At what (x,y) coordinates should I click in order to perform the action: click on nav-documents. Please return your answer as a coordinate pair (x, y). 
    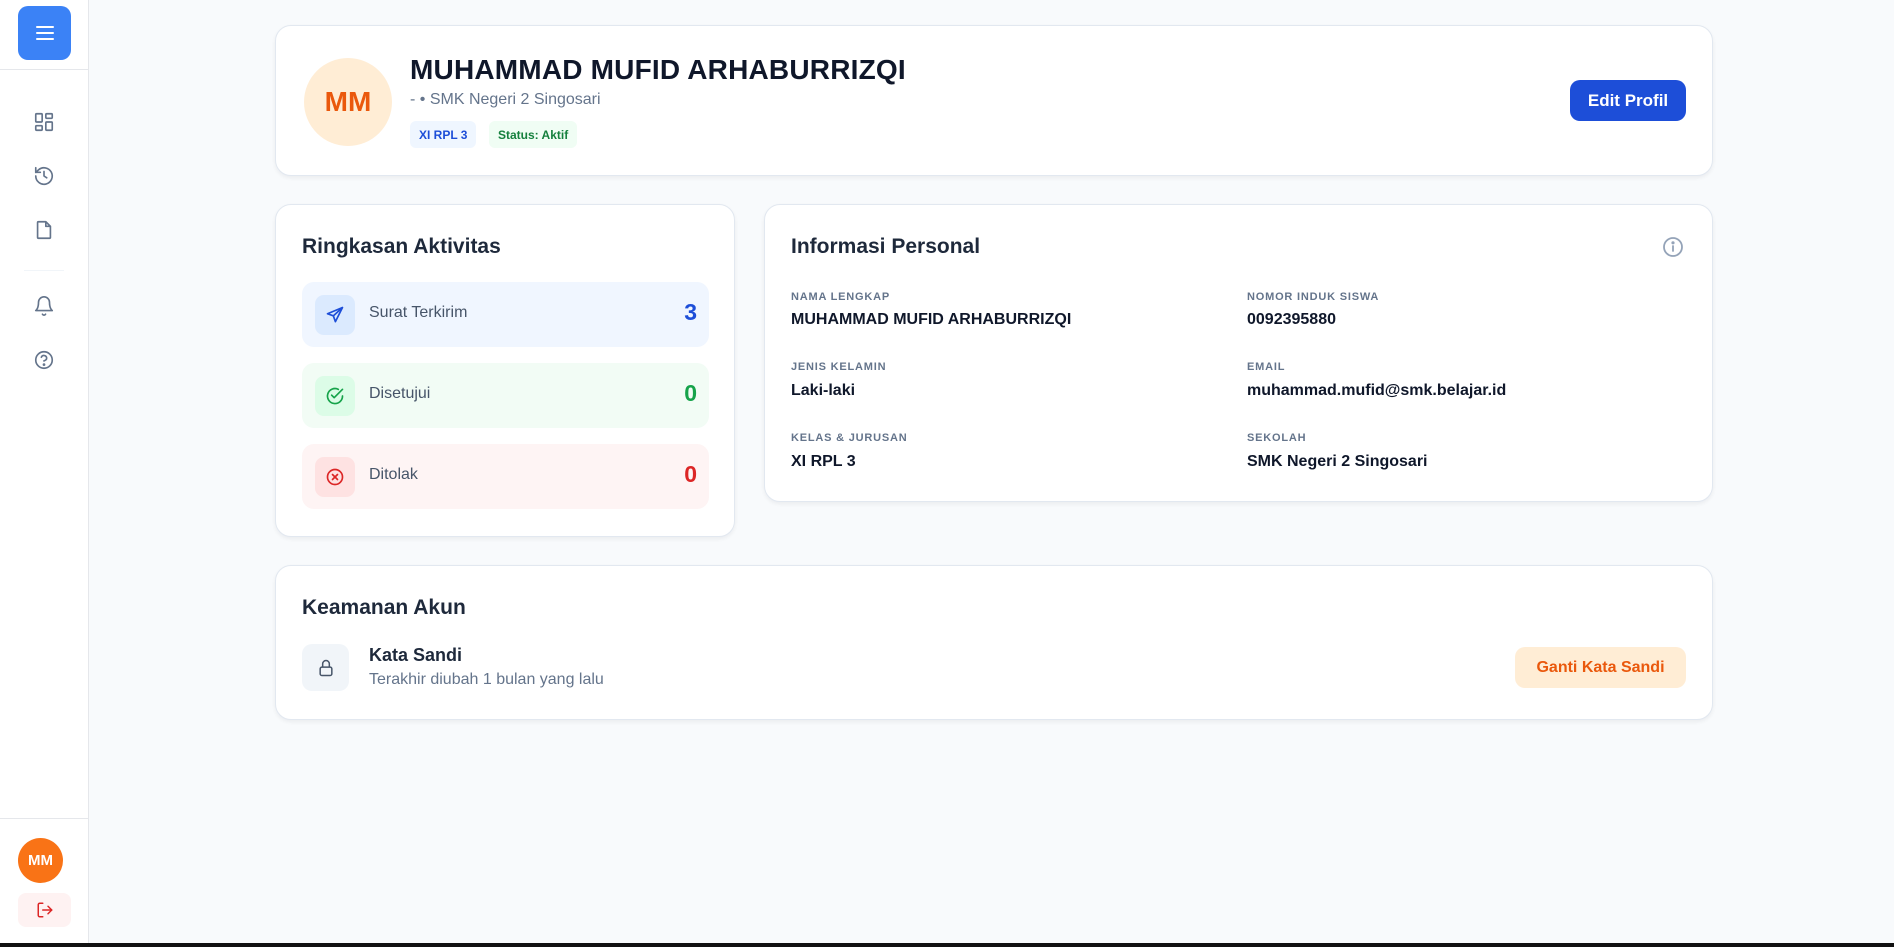
    Looking at the image, I should click on (44, 230).